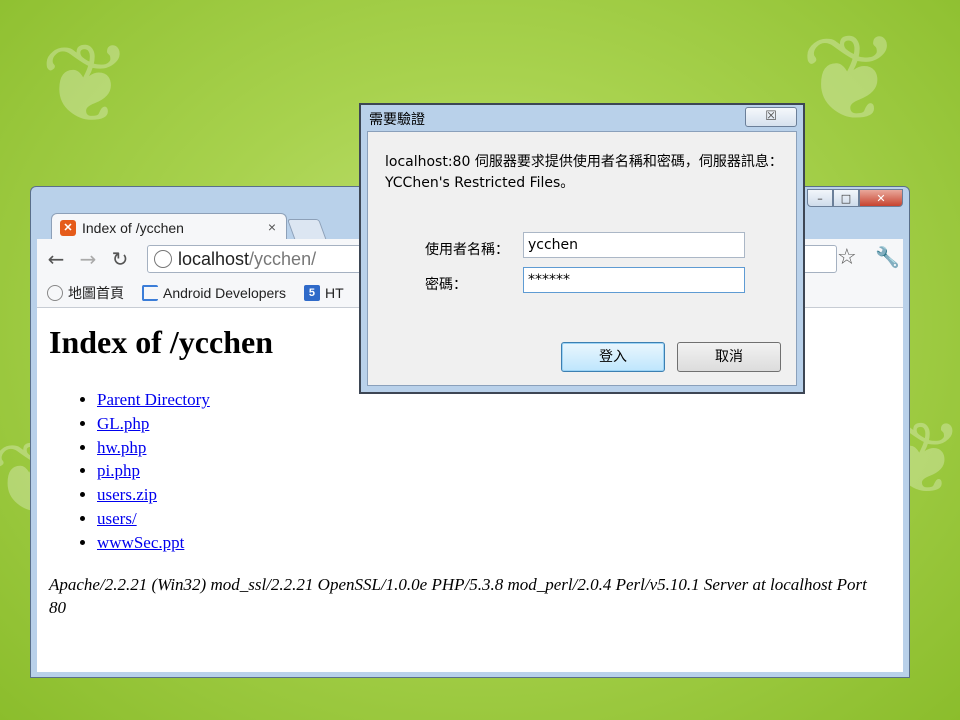  I want to click on android-icon, so click(150, 293).